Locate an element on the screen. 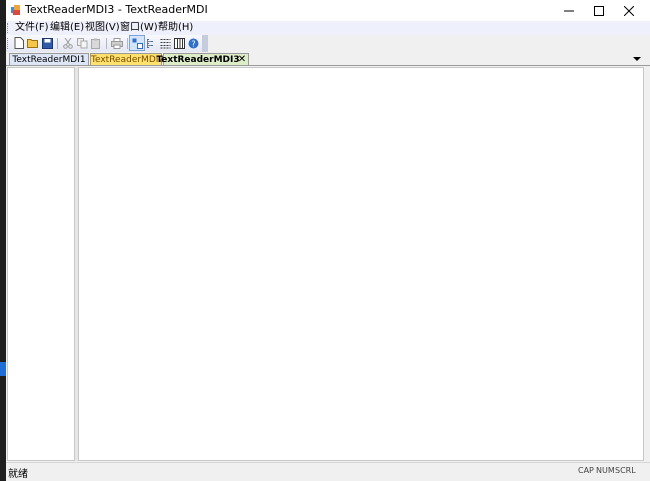  minimize-button is located at coordinates (569, 10).